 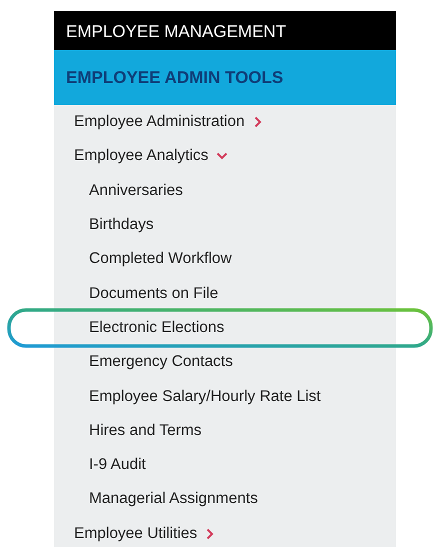 What do you see at coordinates (136, 191) in the screenshot?
I see `submenu-item: Anniversaries` at bounding box center [136, 191].